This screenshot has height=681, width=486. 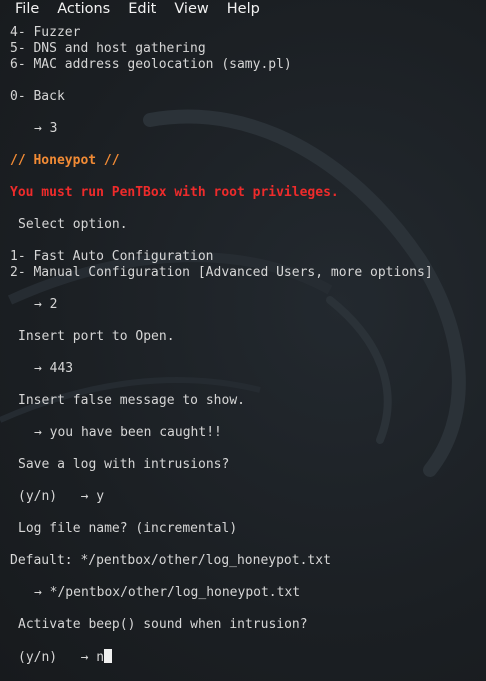 What do you see at coordinates (128, 528) in the screenshot?
I see `output-line: Log file name? (incremental)` at bounding box center [128, 528].